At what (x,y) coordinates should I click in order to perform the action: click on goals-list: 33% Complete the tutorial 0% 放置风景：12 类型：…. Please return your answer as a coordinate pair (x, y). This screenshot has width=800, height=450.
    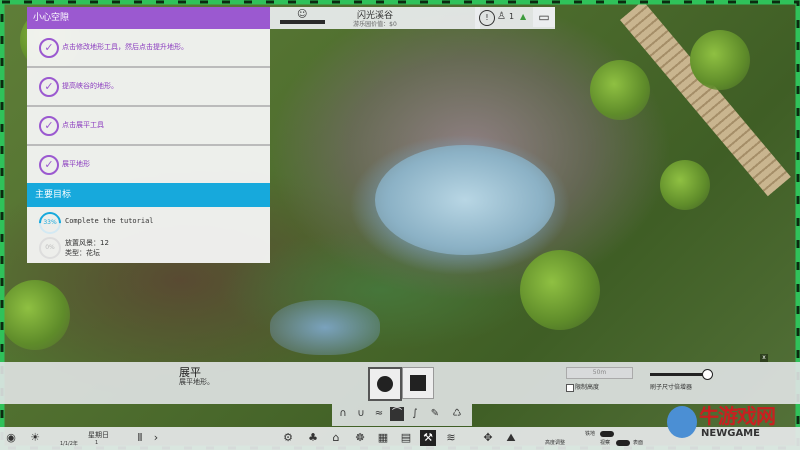
    Looking at the image, I should click on (148, 235).